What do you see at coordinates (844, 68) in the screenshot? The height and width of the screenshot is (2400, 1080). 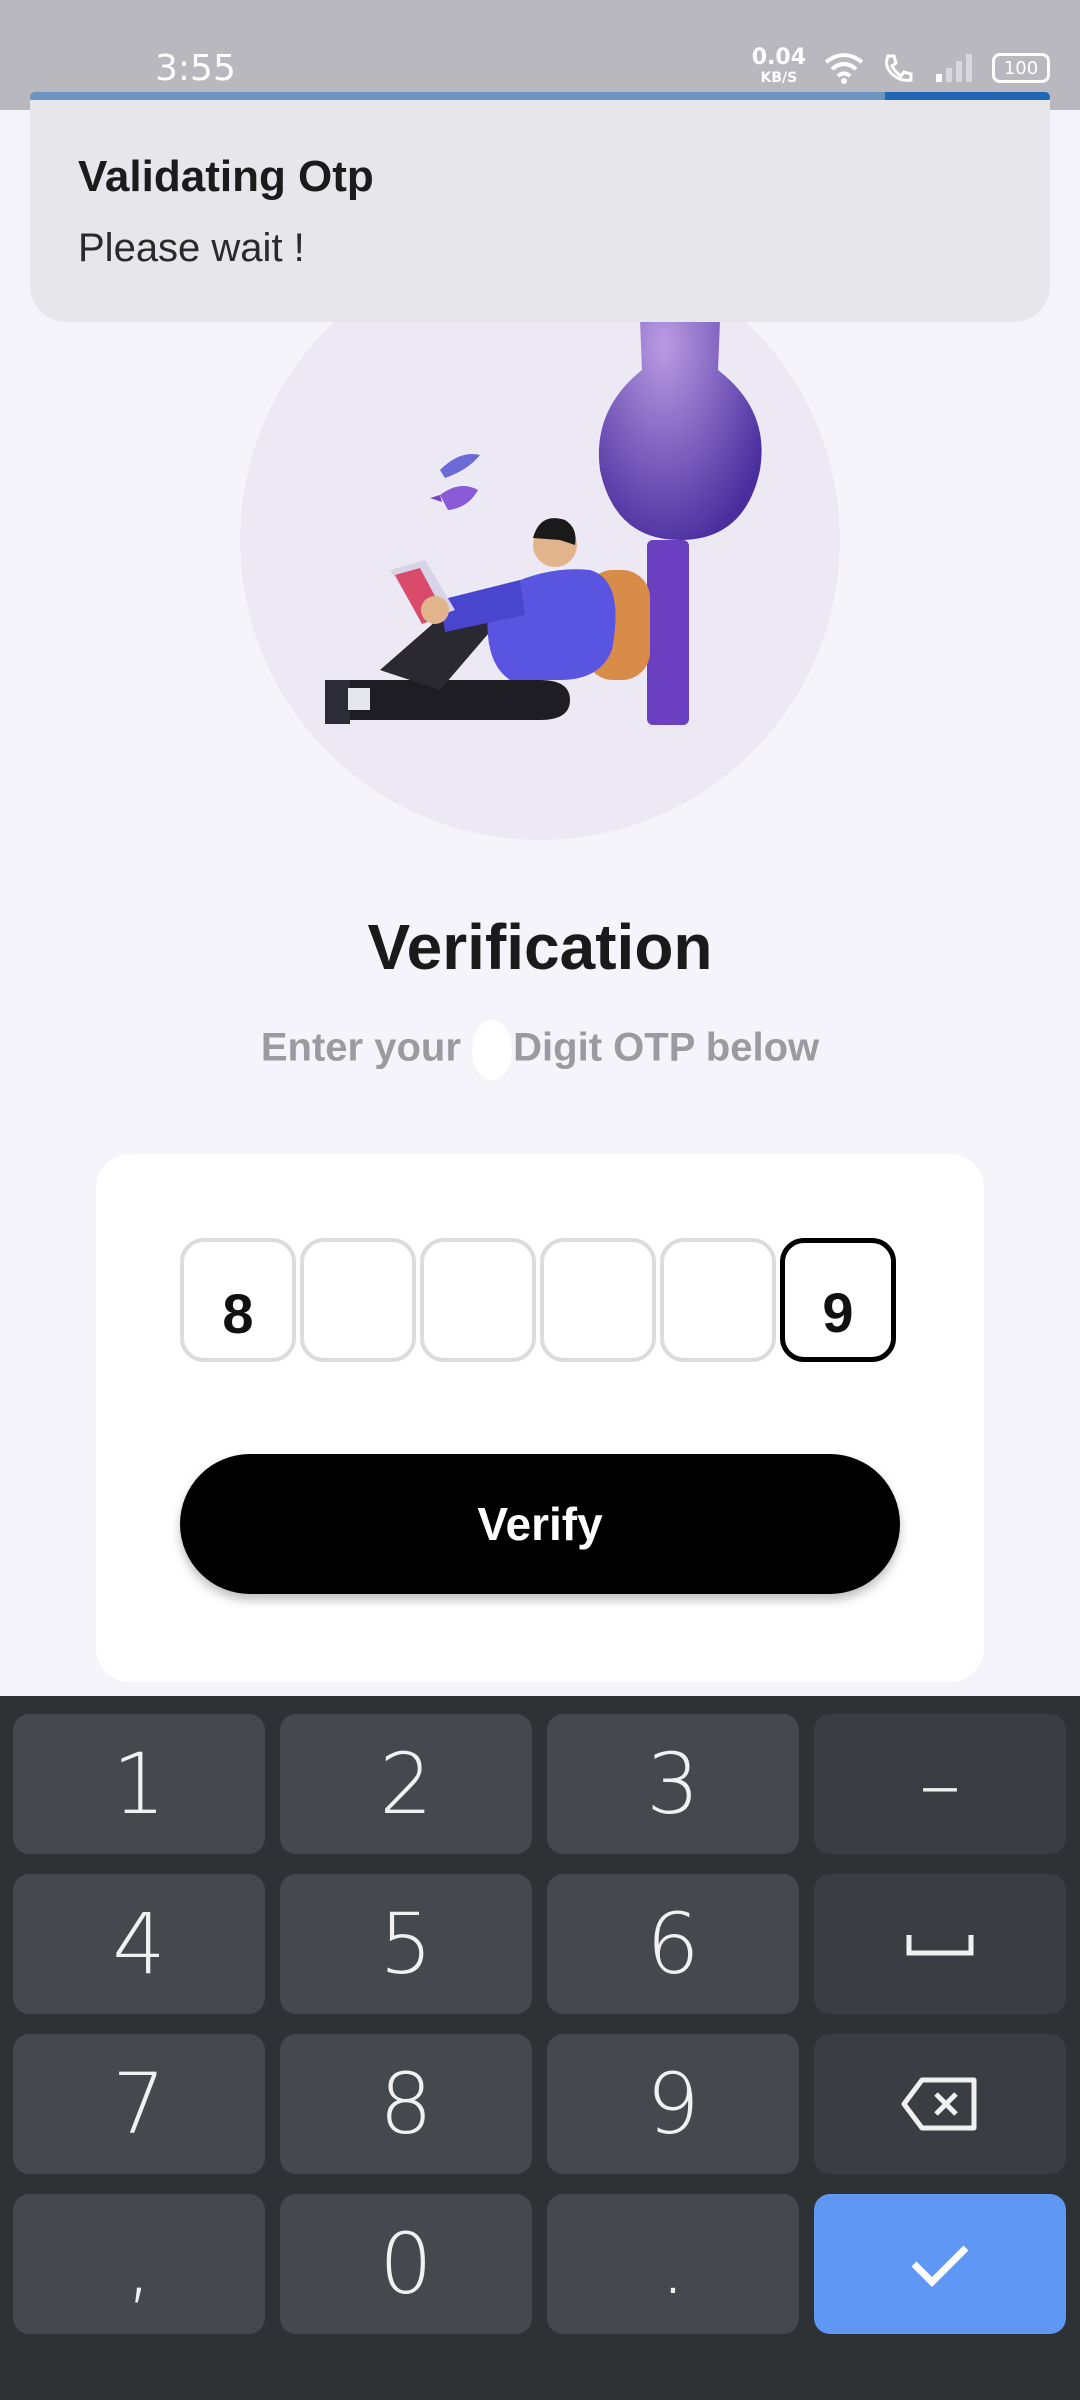 I see `wifi-icon` at bounding box center [844, 68].